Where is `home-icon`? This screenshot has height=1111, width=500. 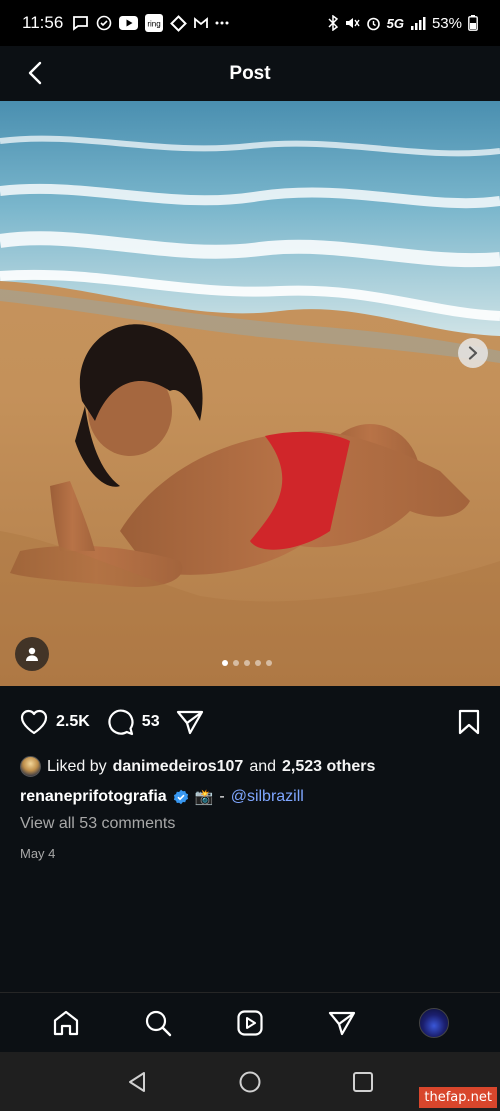
home-icon is located at coordinates (66, 1022).